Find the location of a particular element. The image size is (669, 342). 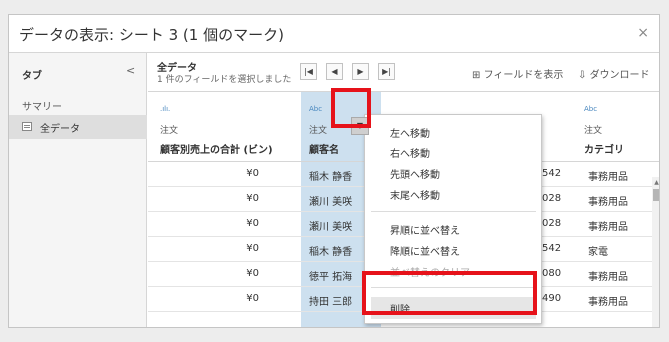

last-page-button: ▶| is located at coordinates (386, 71).